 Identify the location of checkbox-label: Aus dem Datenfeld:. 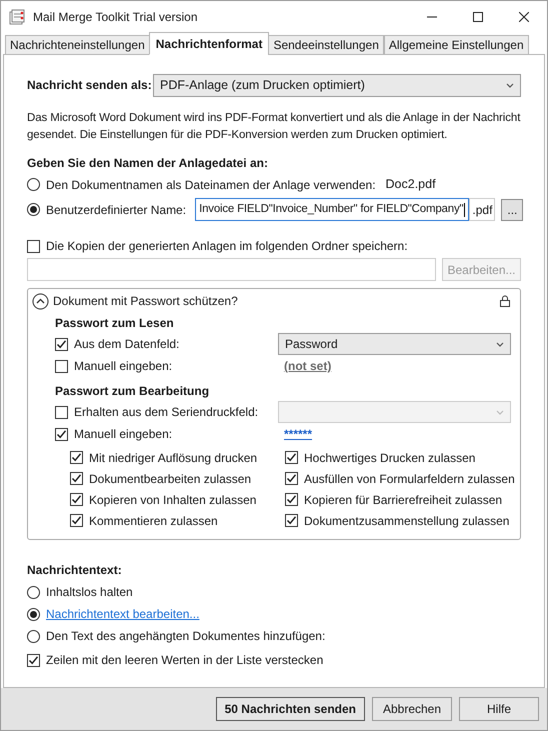
(127, 344).